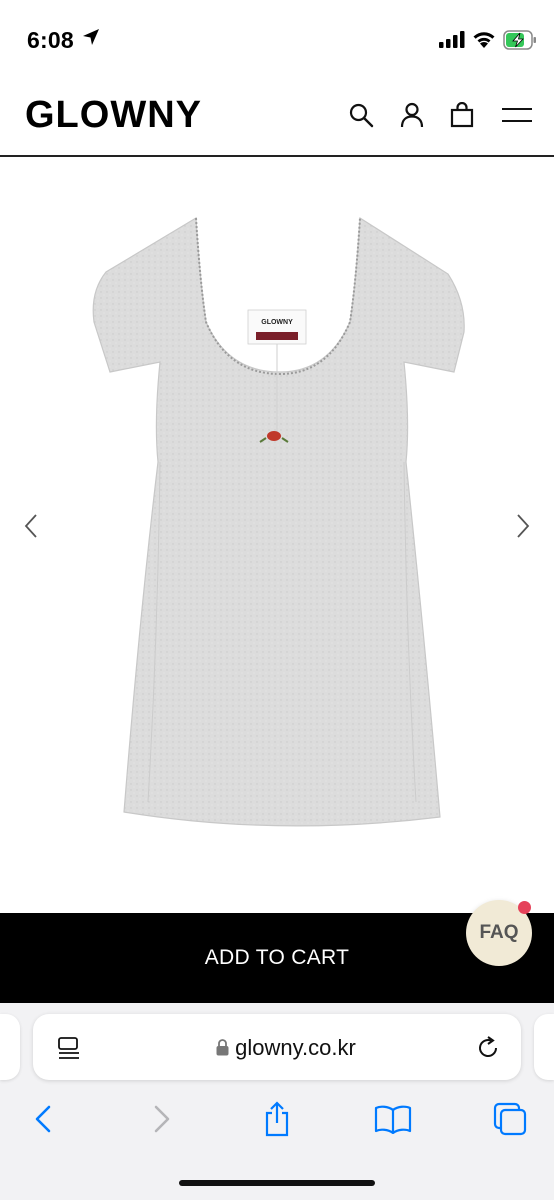 The height and width of the screenshot is (1200, 554). Describe the element at coordinates (484, 41) in the screenshot. I see `wifi-icon` at that location.